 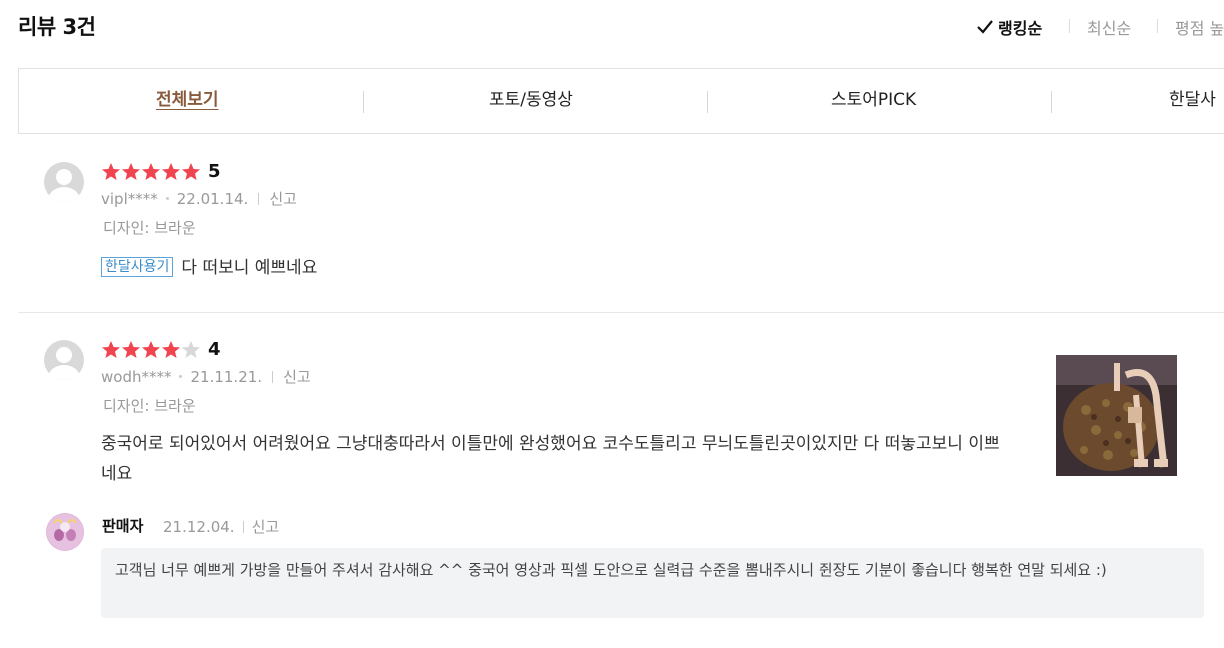 I want to click on sort-latest-button: 최신순, so click(x=1109, y=27).